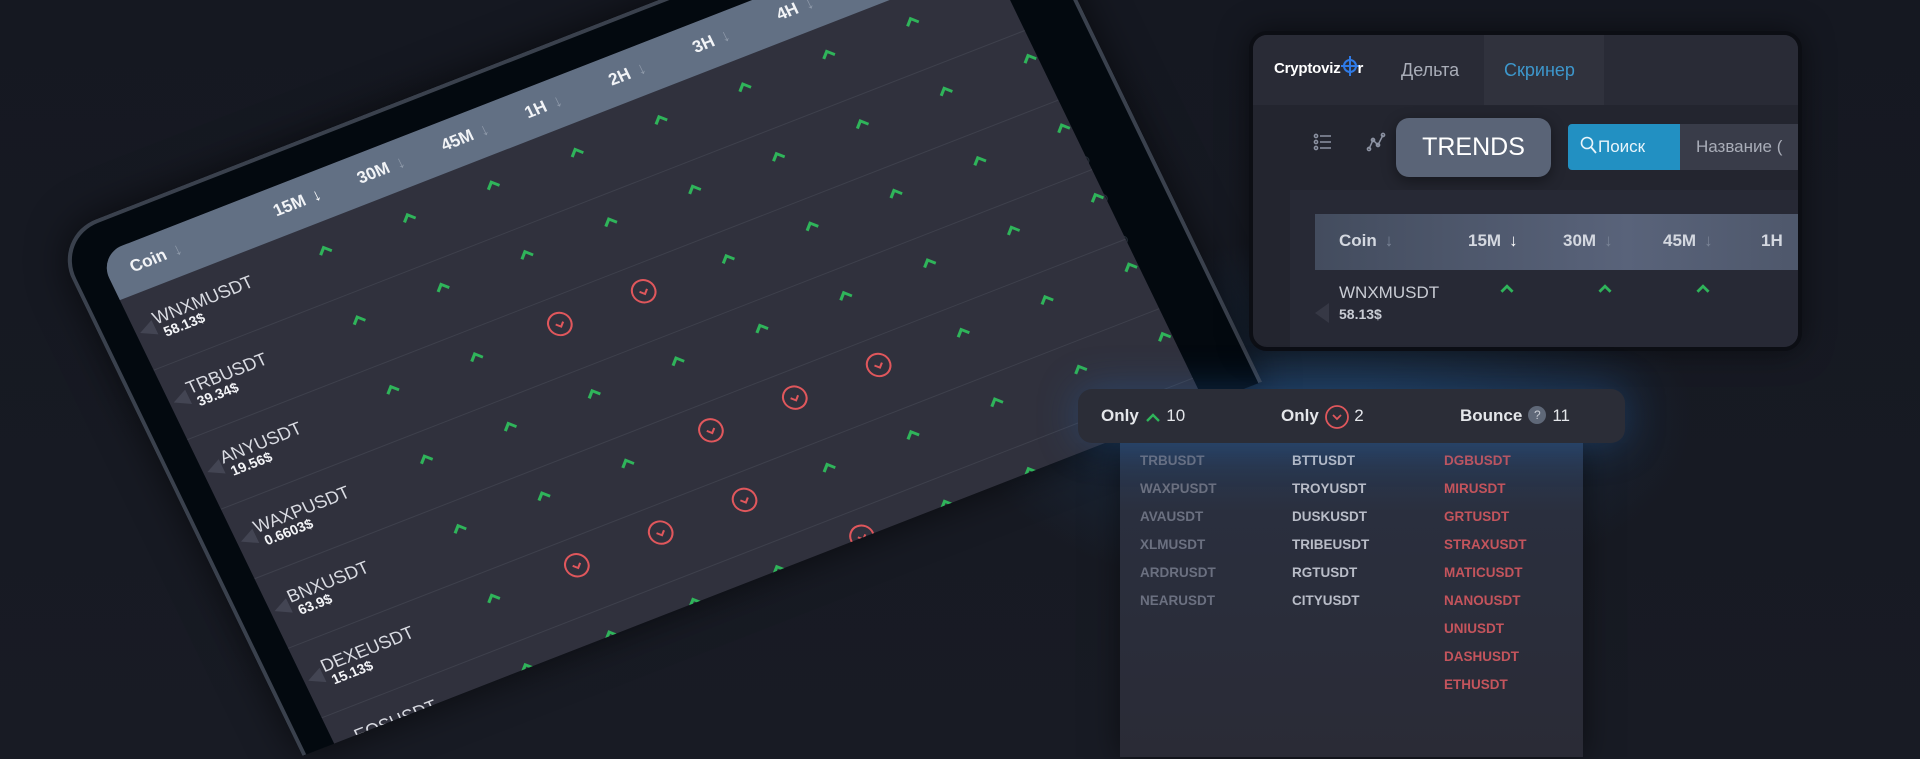 The width and height of the screenshot is (1920, 759). What do you see at coordinates (1485, 607) in the screenshot?
I see `list-item-coin: NANOUSDT` at bounding box center [1485, 607].